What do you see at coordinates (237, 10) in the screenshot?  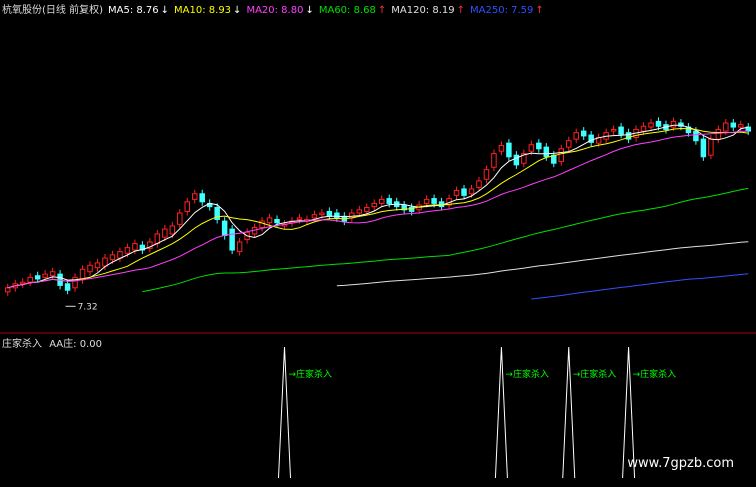 I see `indicator-arrow-1: ↓` at bounding box center [237, 10].